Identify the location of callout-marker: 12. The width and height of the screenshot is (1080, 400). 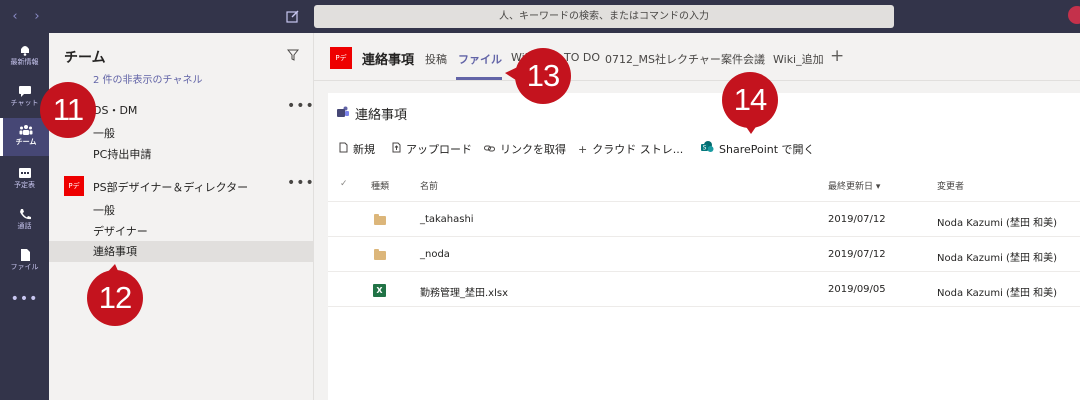
(115, 298).